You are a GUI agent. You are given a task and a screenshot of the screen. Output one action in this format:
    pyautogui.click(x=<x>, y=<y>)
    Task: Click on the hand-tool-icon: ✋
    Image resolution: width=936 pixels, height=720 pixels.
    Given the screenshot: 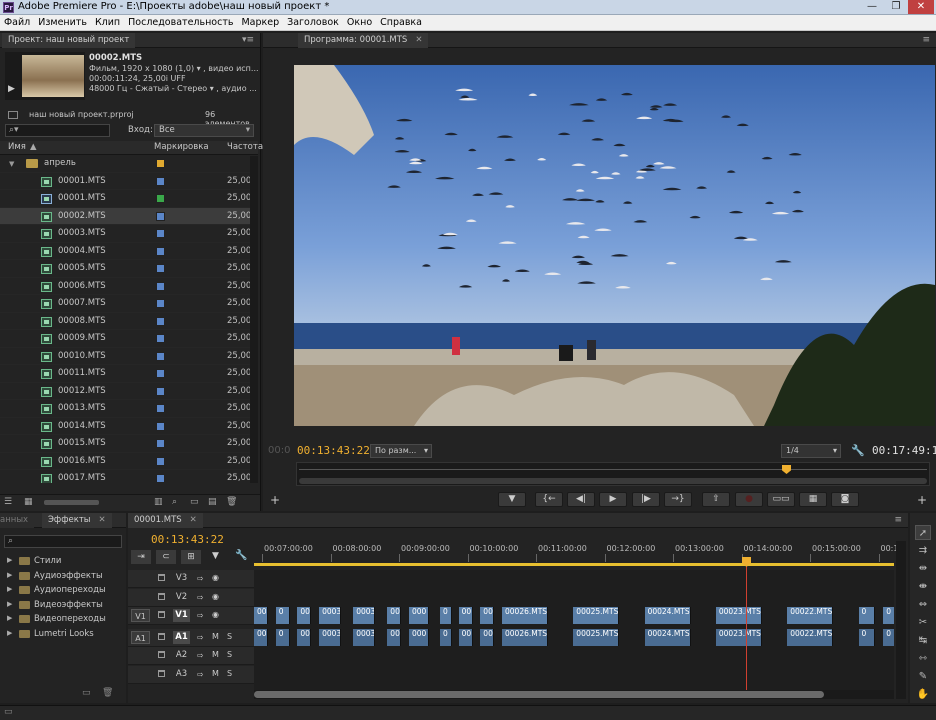 What is the action you would take?
    pyautogui.click(x=923, y=694)
    